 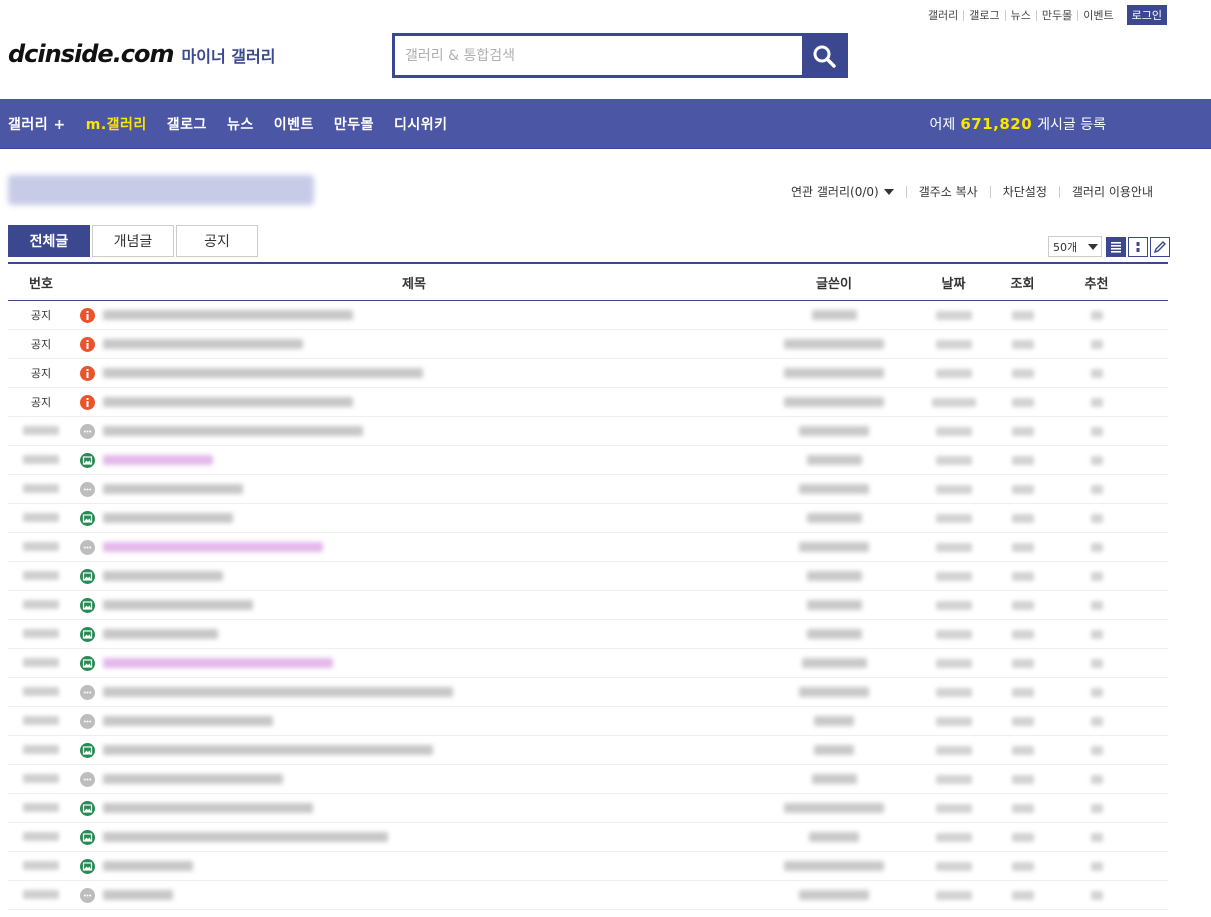 What do you see at coordinates (1020, 15) in the screenshot?
I see `top-link-news: 뉴스` at bounding box center [1020, 15].